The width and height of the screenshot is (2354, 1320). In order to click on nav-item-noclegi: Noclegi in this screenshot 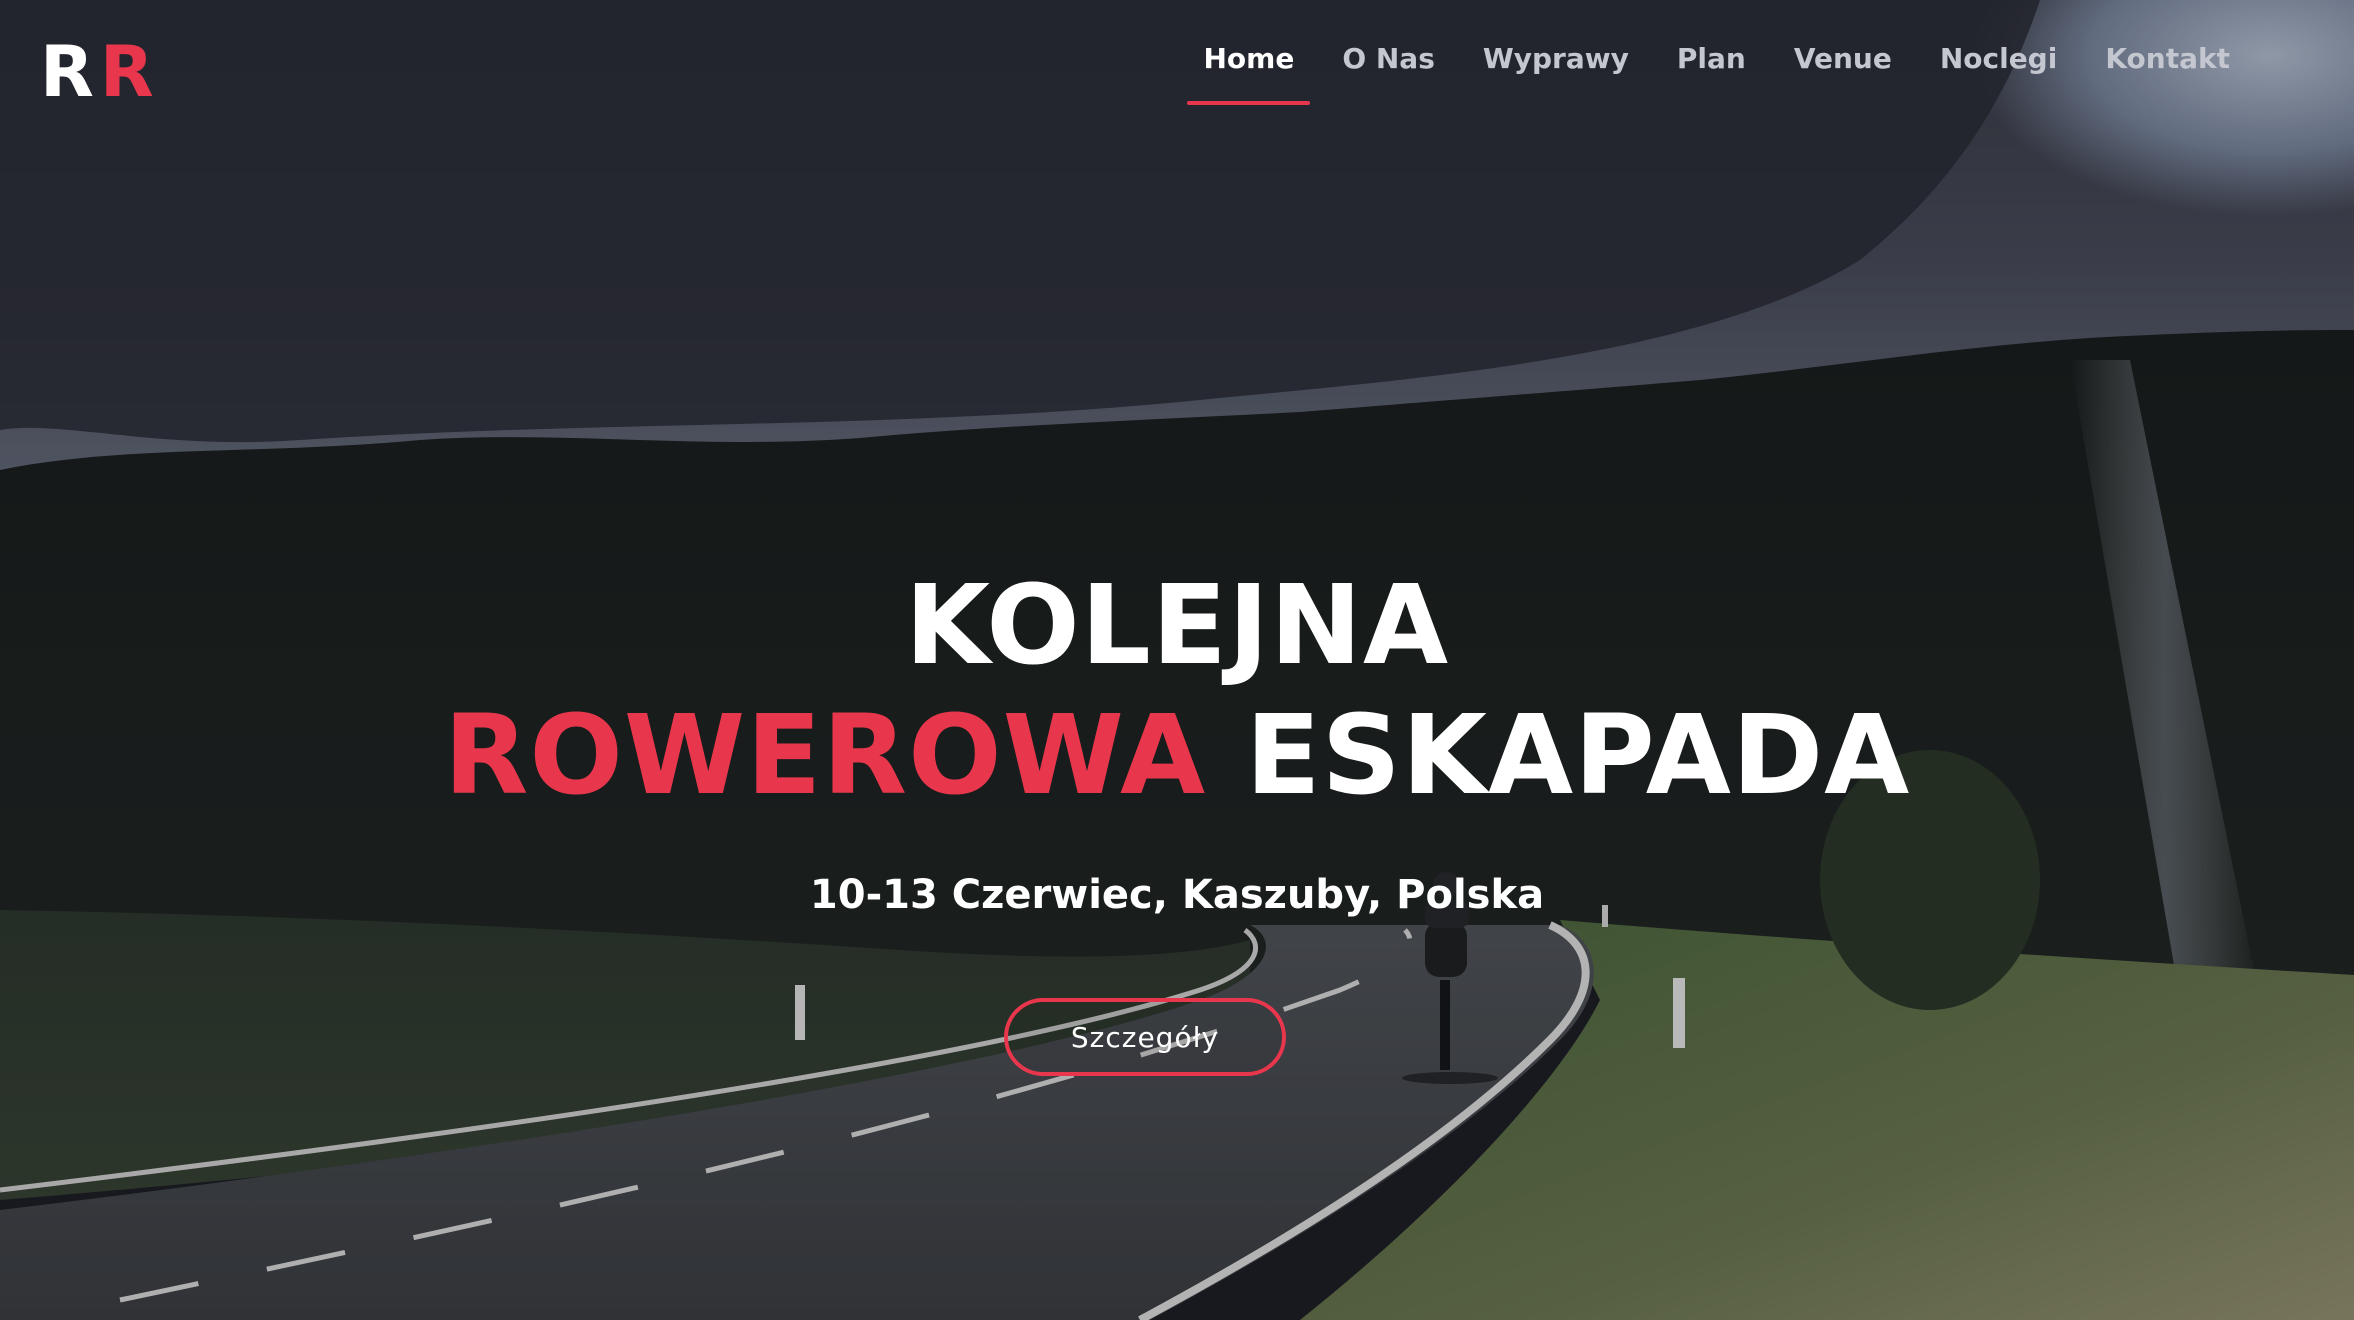, I will do `click(1999, 70)`.